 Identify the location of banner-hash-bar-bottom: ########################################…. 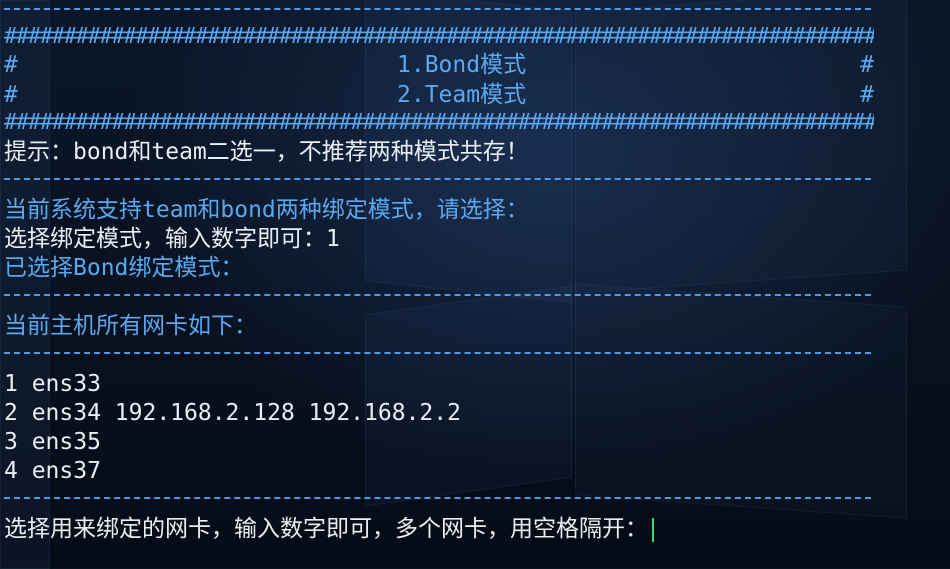
(439, 122).